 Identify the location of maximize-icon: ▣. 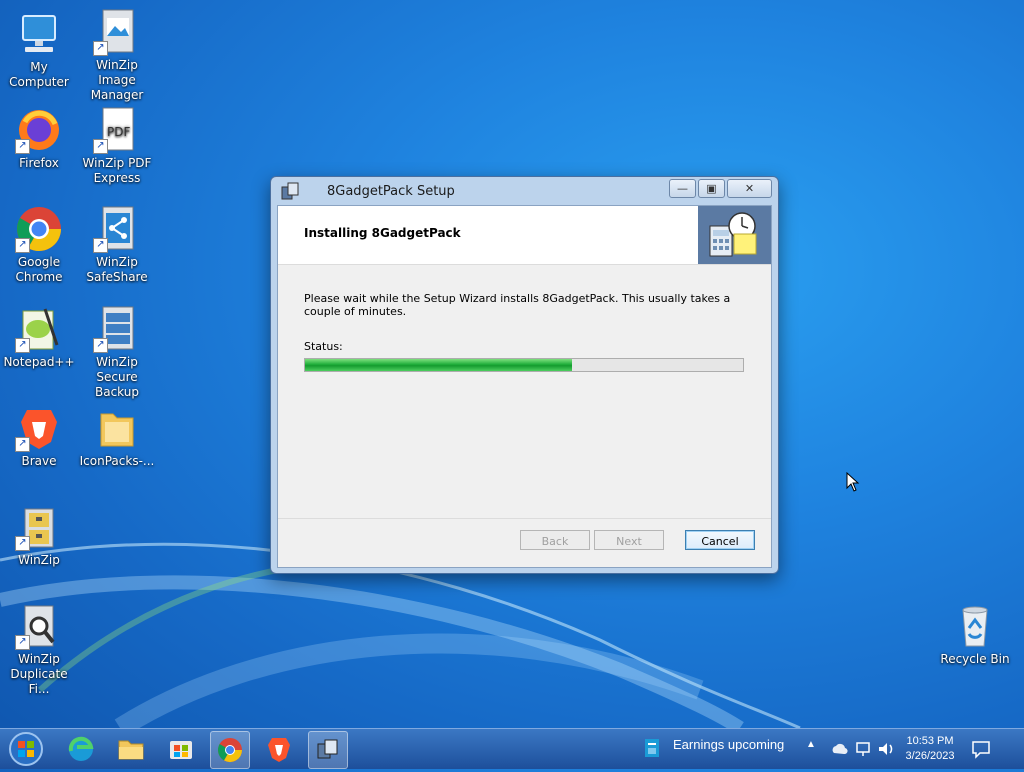
(711, 188).